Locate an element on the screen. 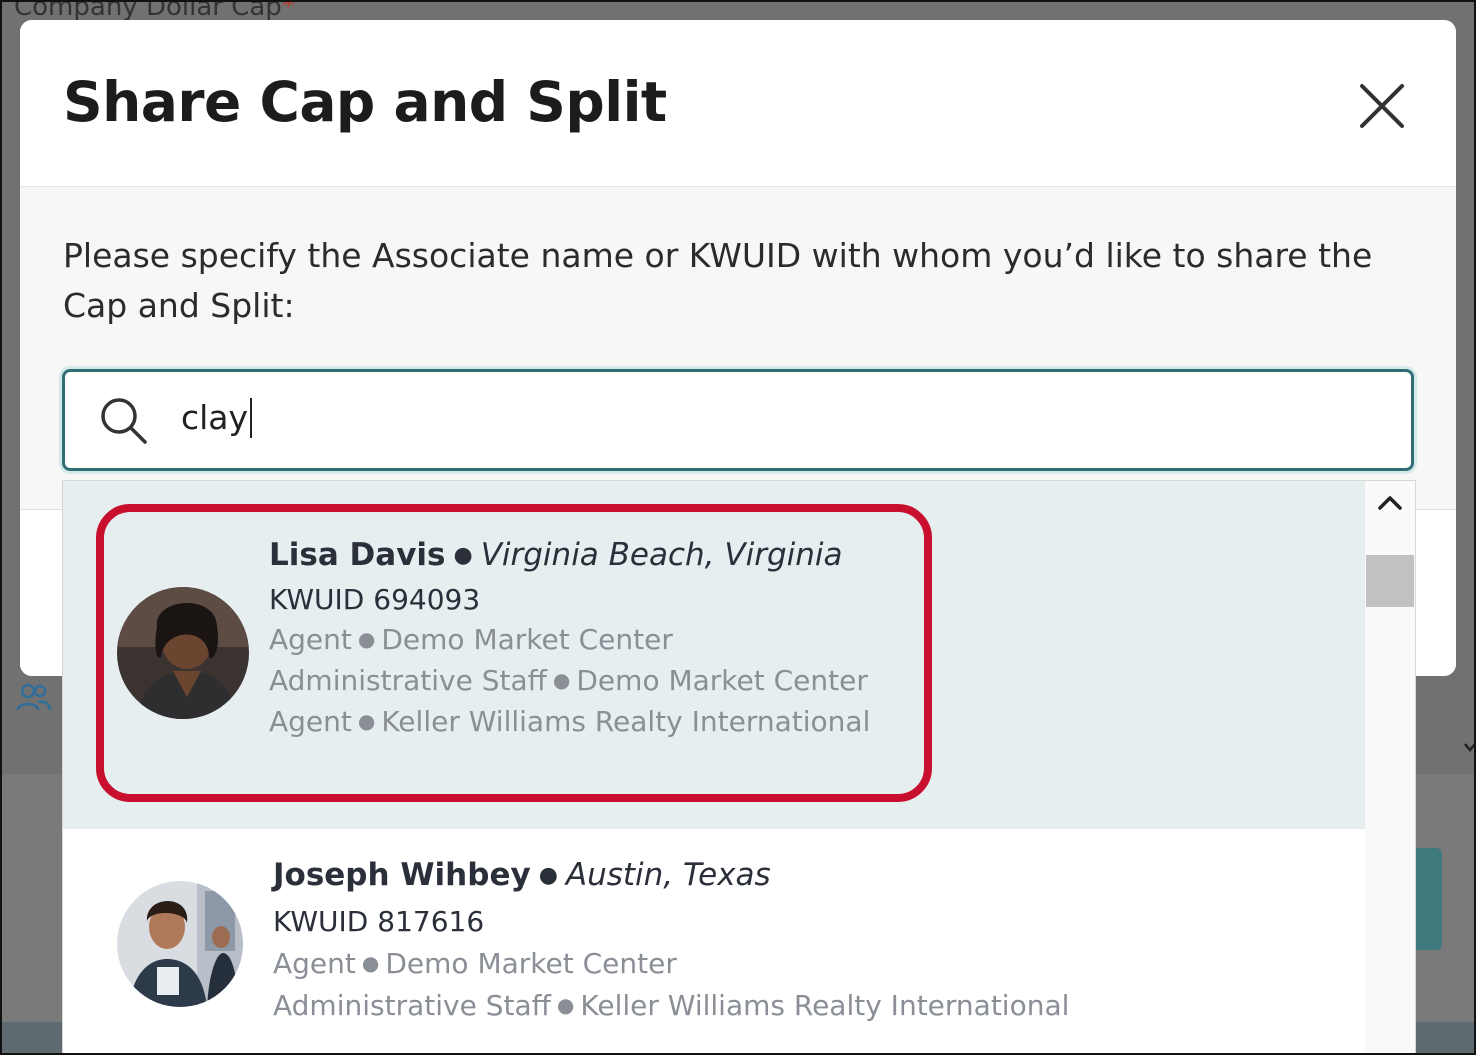 The image size is (1476, 1055). scrollbar-thumb is located at coordinates (1390, 581).